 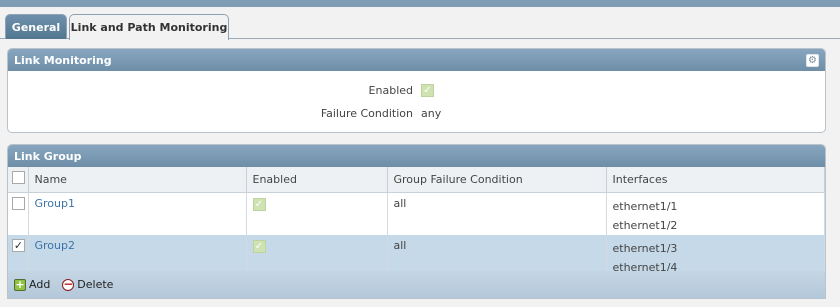 I want to click on add-button: + Add, so click(x=32, y=284).